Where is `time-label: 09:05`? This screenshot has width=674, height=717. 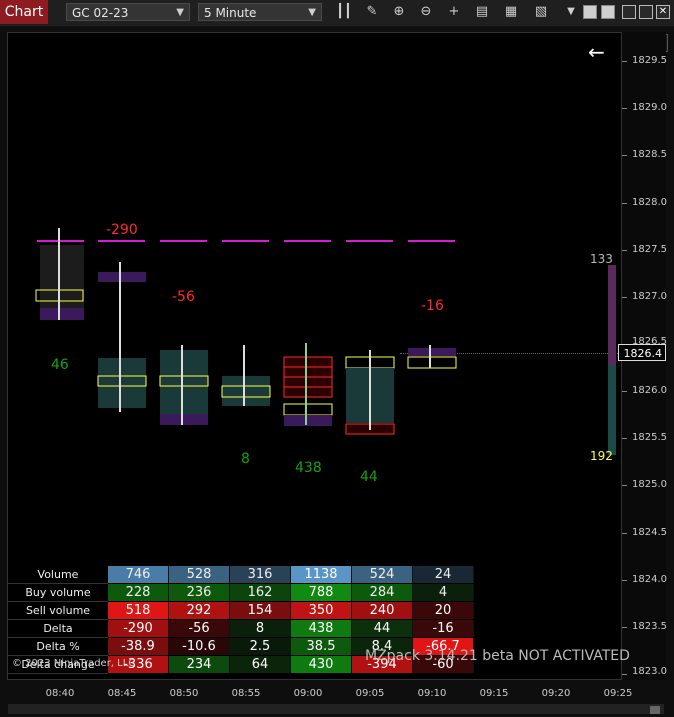
time-label: 09:05 is located at coordinates (370, 693).